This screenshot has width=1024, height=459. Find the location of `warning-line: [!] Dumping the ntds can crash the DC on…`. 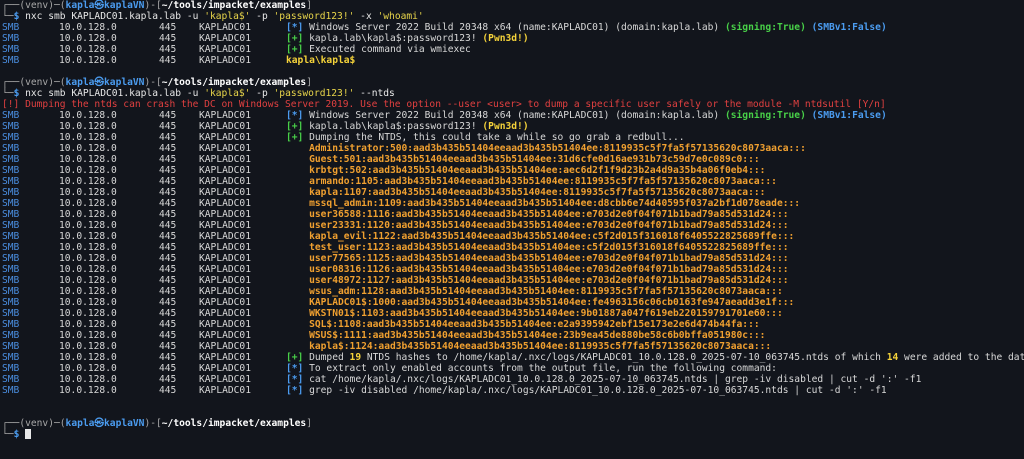

warning-line: [!] Dumping the ntds can crash the DC on… is located at coordinates (513, 104).